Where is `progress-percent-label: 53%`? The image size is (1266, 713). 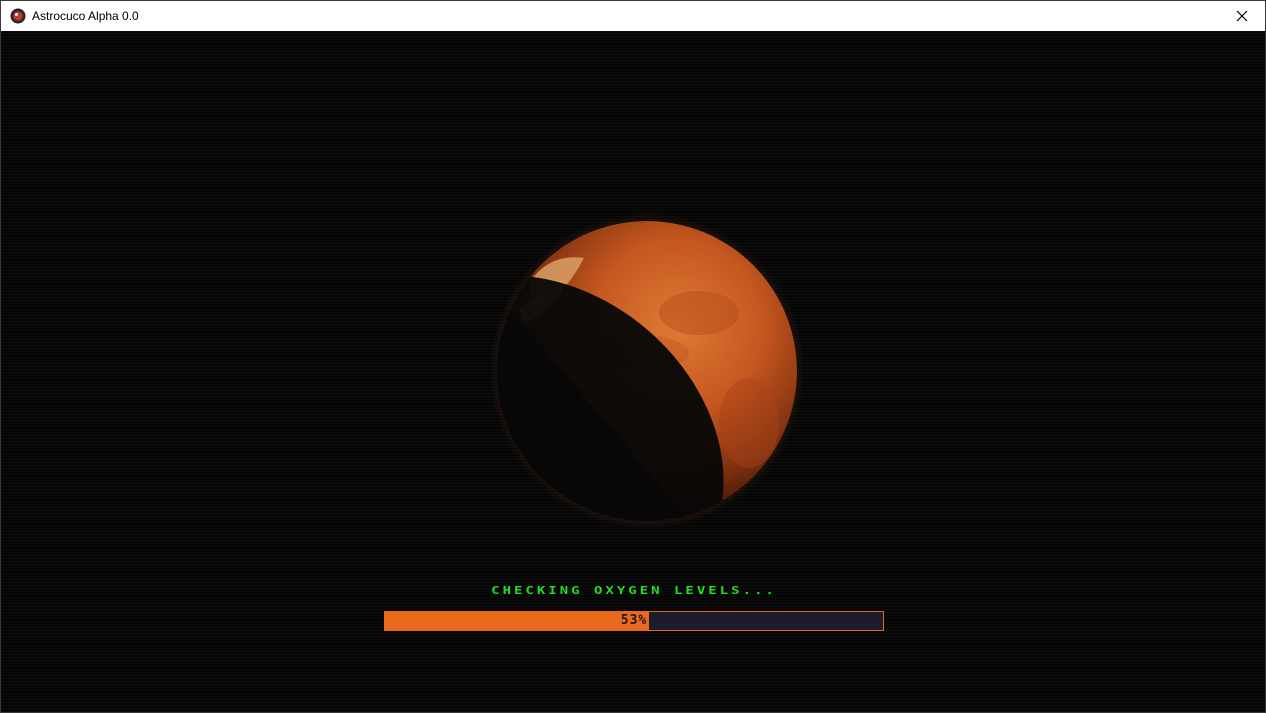
progress-percent-label: 53% is located at coordinates (634, 620).